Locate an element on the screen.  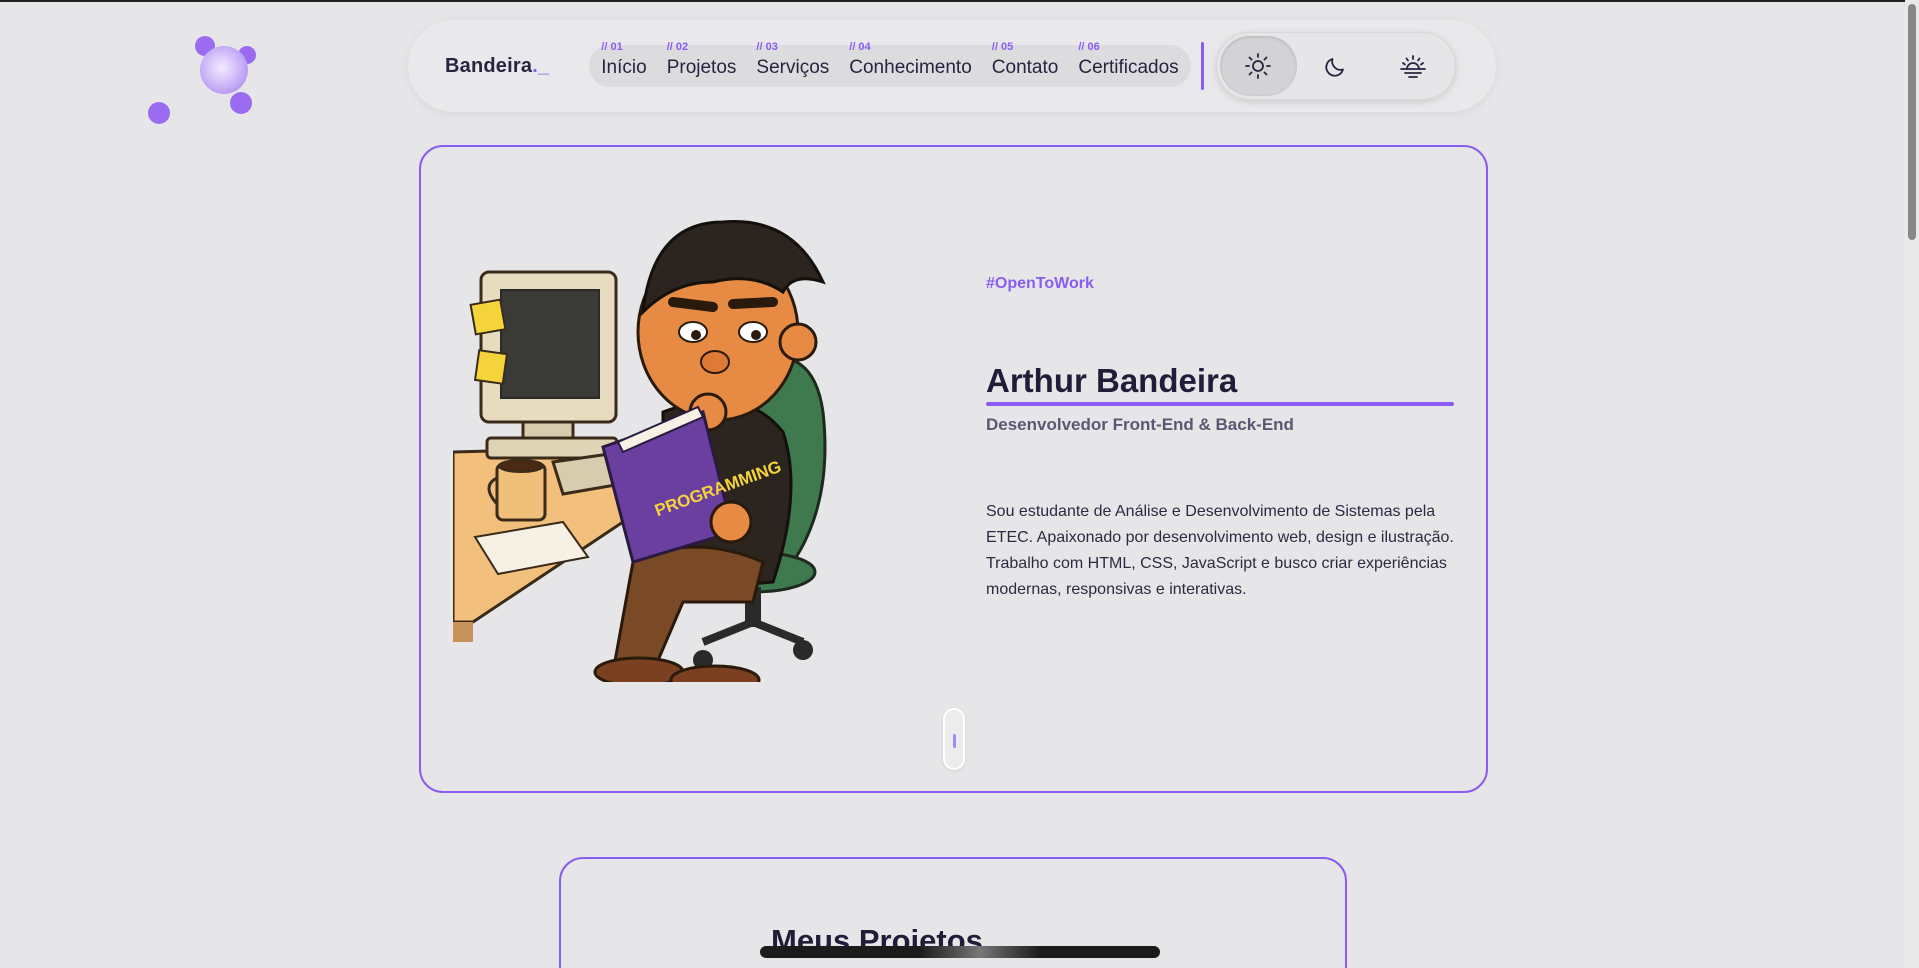
theme-sunset-button is located at coordinates (1412, 66).